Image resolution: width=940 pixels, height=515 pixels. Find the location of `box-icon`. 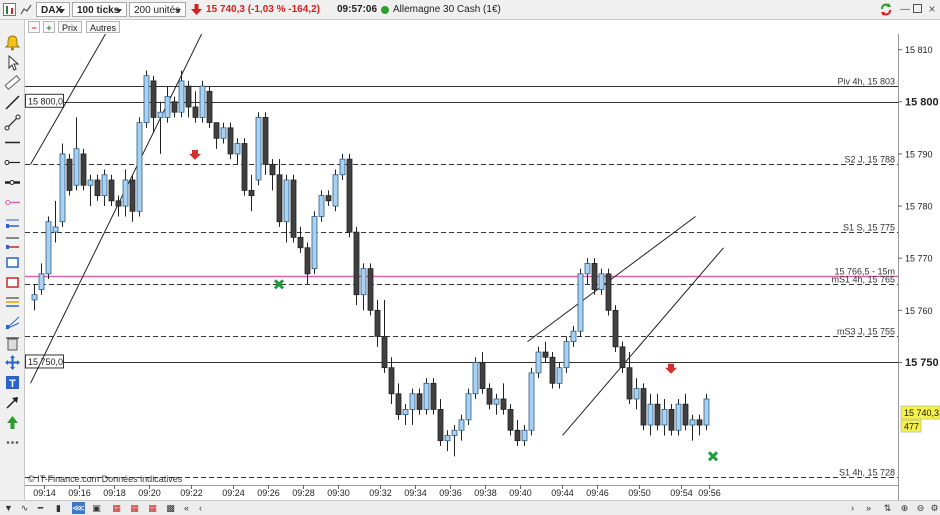

box-icon is located at coordinates (12, 262).